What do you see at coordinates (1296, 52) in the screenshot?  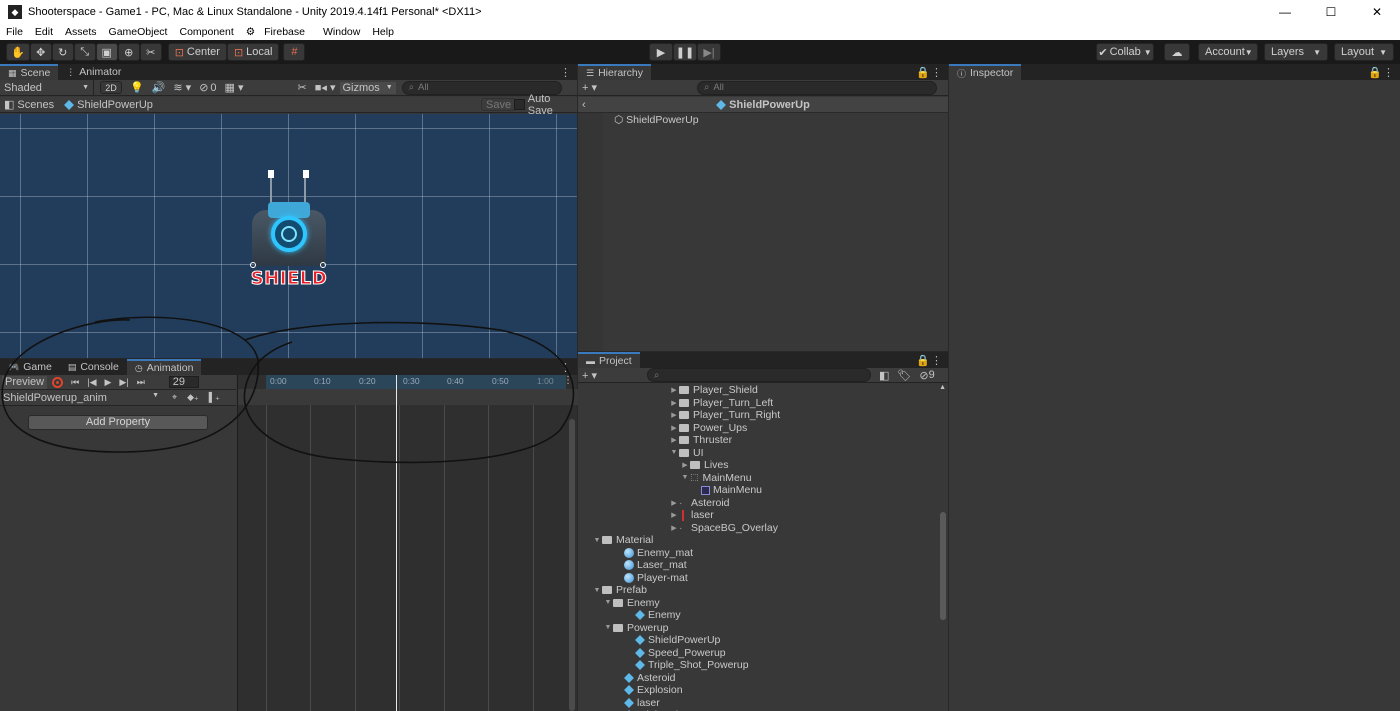 I see `layers-dropdown: Layers ▼` at bounding box center [1296, 52].